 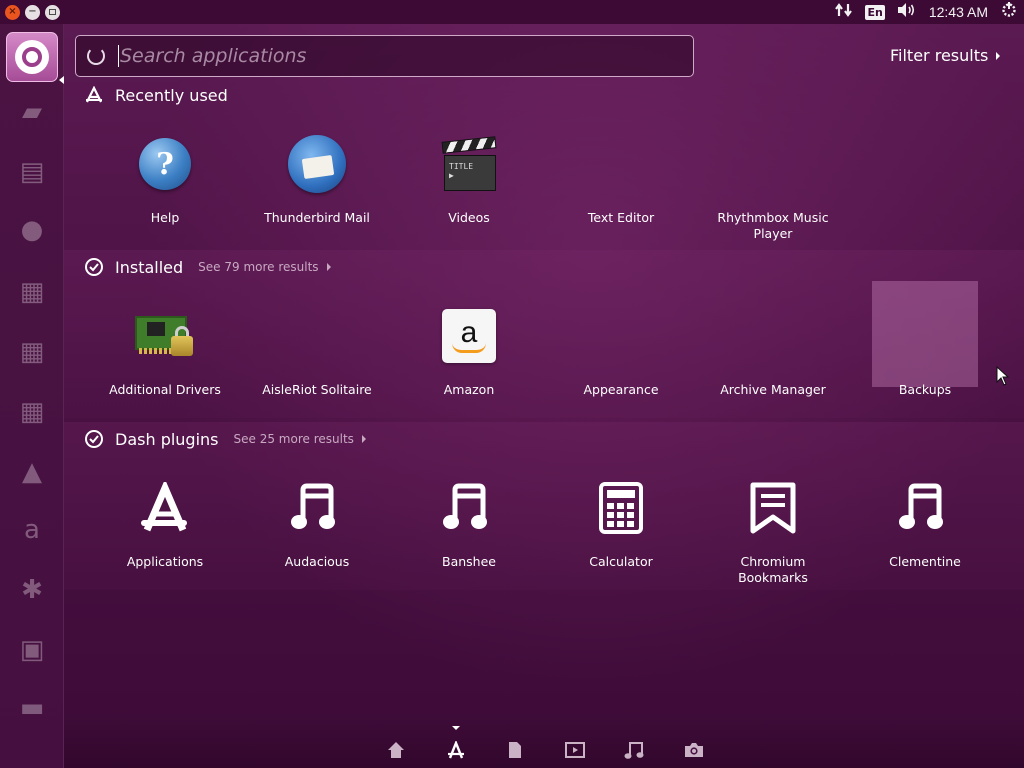 I want to click on see-more-label: See 25 more results, so click(x=293, y=439).